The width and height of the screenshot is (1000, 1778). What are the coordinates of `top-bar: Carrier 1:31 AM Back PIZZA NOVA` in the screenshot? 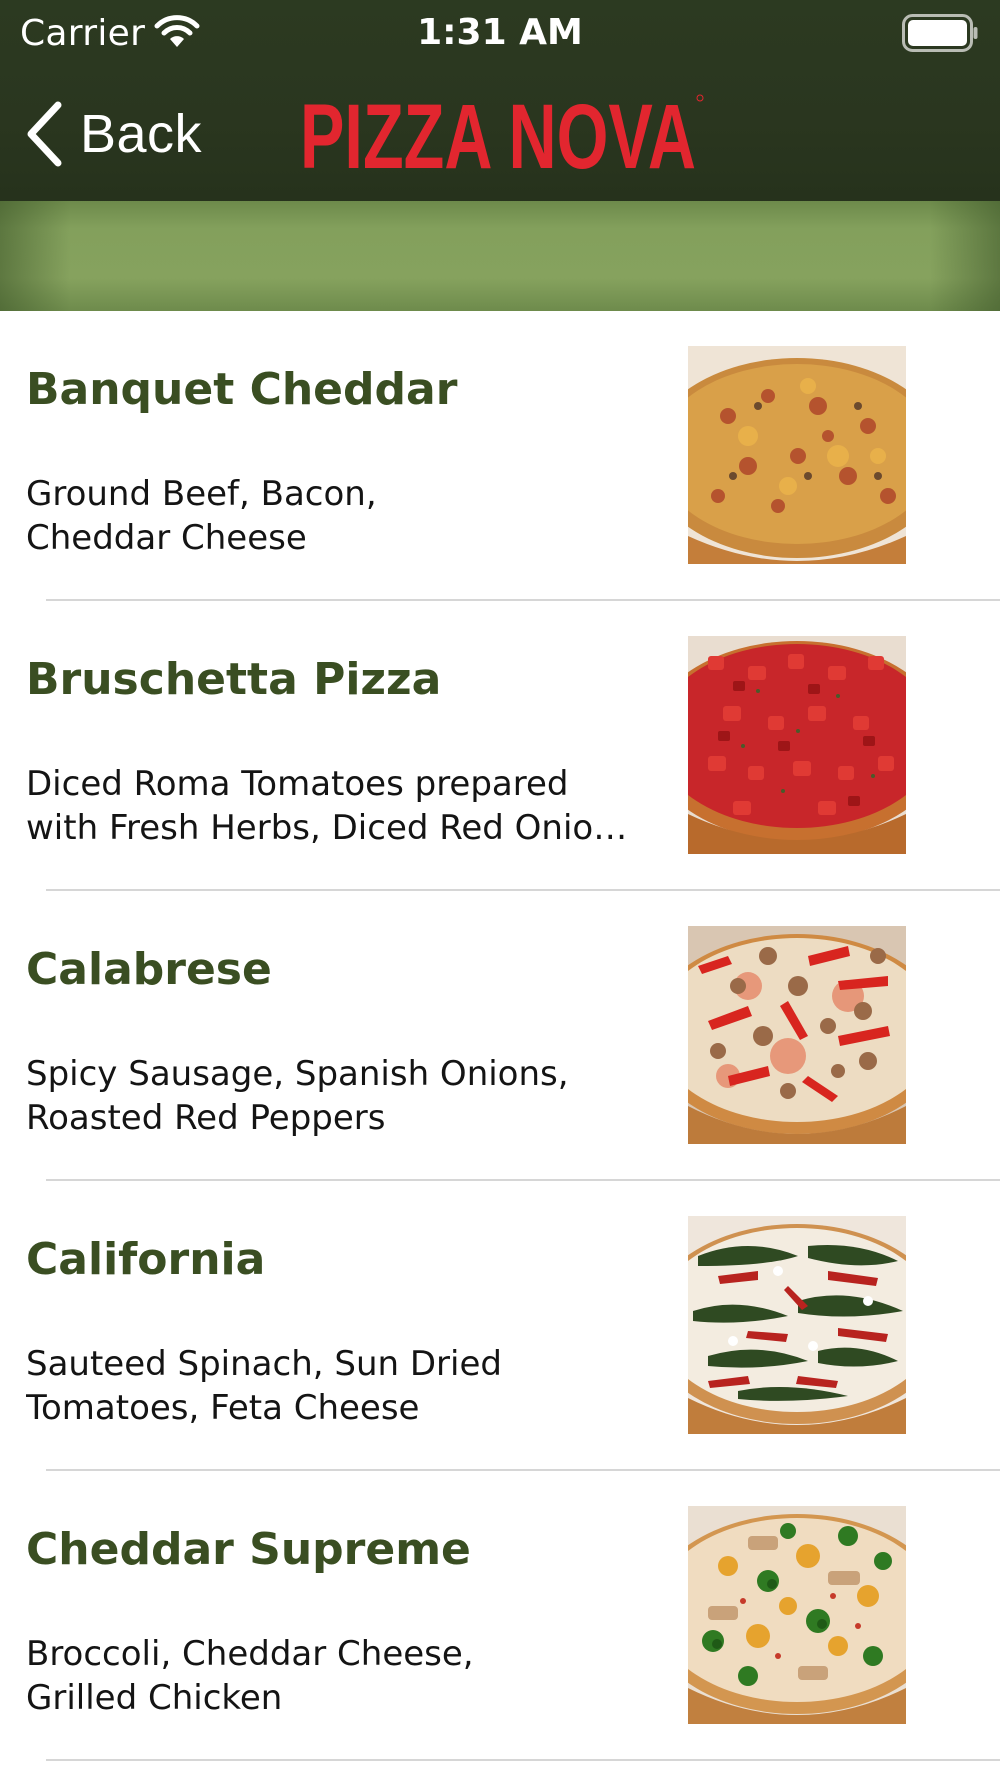 It's located at (500, 100).